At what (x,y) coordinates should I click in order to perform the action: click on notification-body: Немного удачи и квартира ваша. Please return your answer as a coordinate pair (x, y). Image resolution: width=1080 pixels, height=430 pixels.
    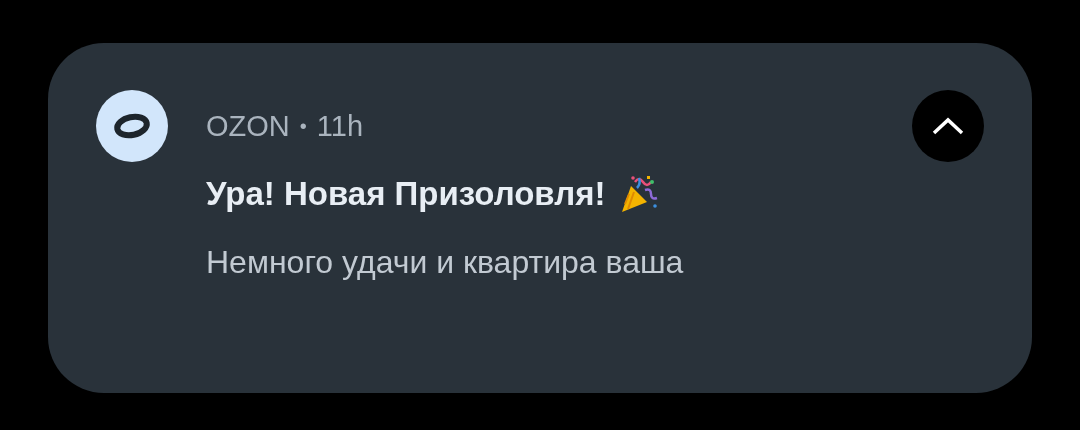
    Looking at the image, I should click on (445, 262).